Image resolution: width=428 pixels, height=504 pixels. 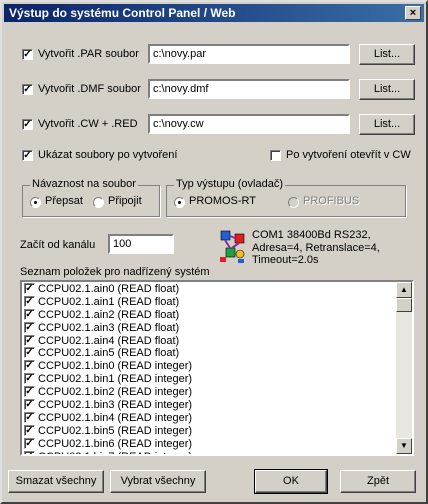 I want to click on list-item-label: CCPU02.1.bin3 (READ integer), so click(x=115, y=405).